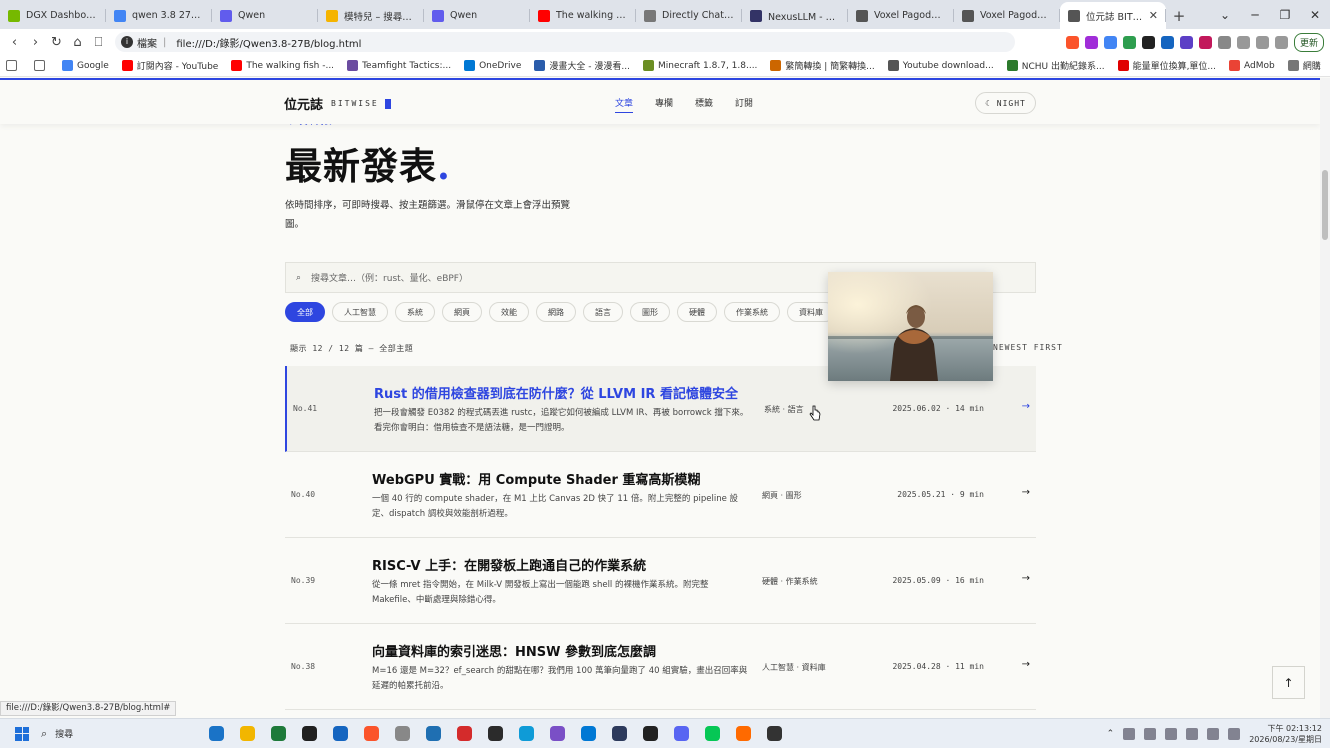 Image resolution: width=1330 pixels, height=748 pixels. What do you see at coordinates (77, 42) in the screenshot?
I see `home-icon: ⌂` at bounding box center [77, 42].